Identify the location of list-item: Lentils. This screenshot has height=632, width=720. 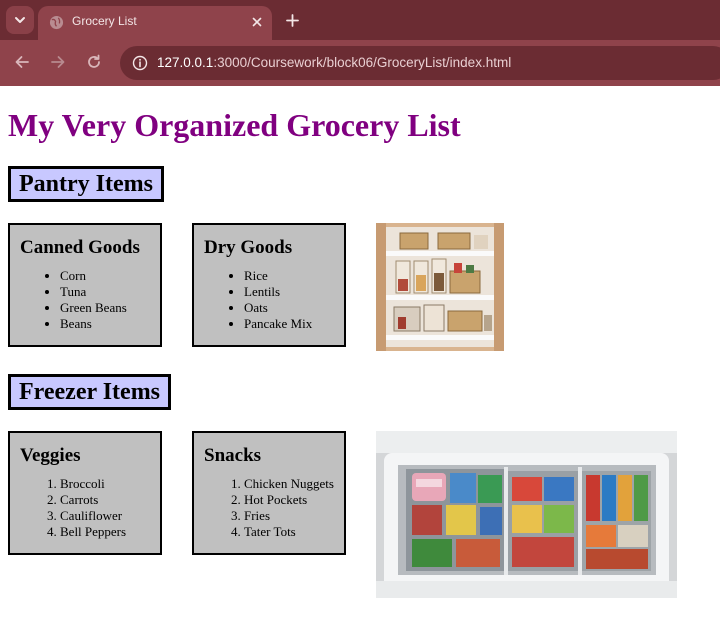
(289, 292).